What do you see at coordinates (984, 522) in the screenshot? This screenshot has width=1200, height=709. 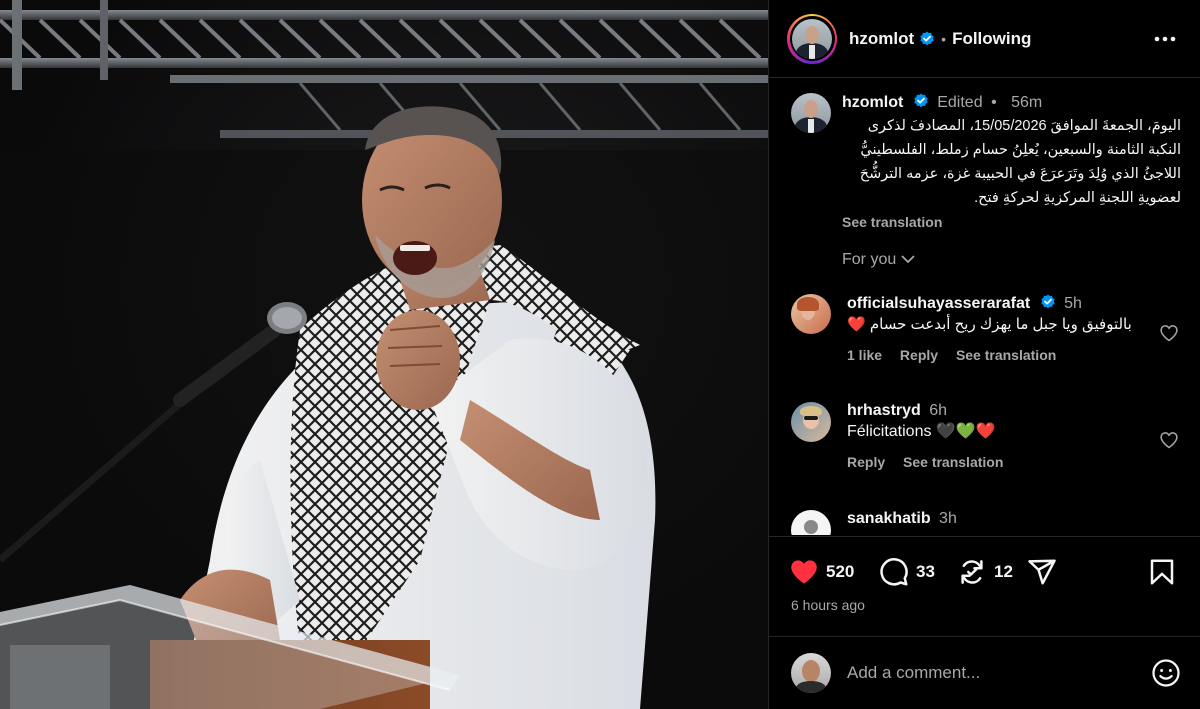 I see `comment-item: sanakhatib 3h` at bounding box center [984, 522].